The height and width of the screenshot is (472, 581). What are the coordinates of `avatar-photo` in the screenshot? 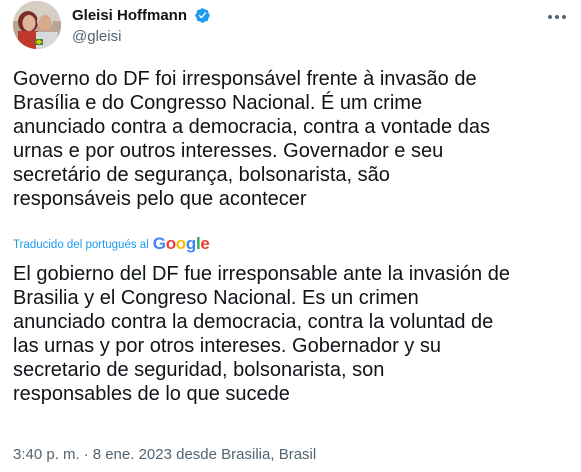 It's located at (37, 25).